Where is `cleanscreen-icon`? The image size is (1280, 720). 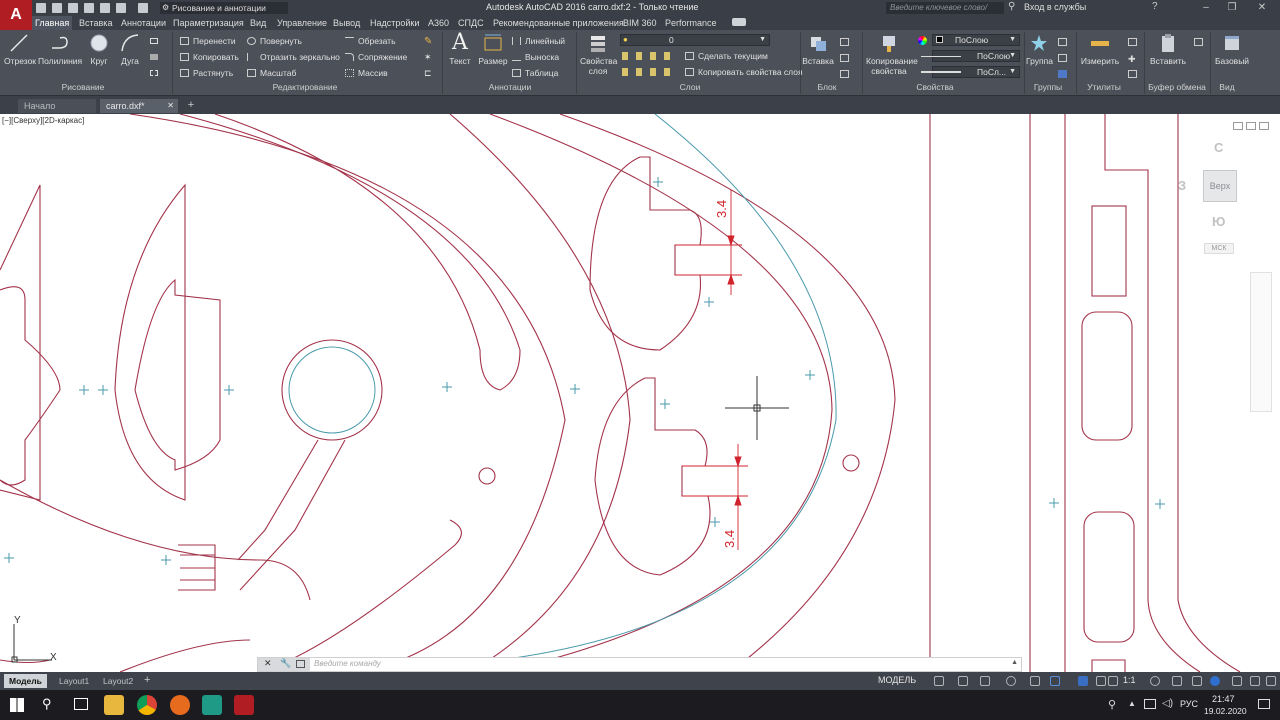 cleanscreen-icon is located at coordinates (1237, 681).